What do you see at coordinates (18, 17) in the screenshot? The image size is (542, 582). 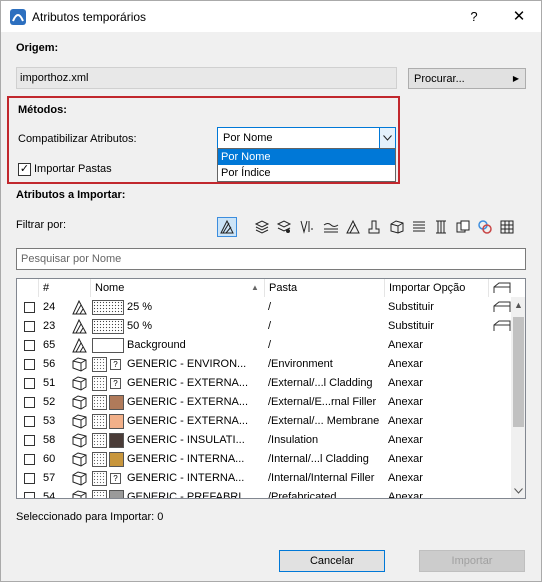 I see `archicad-app-icon` at bounding box center [18, 17].